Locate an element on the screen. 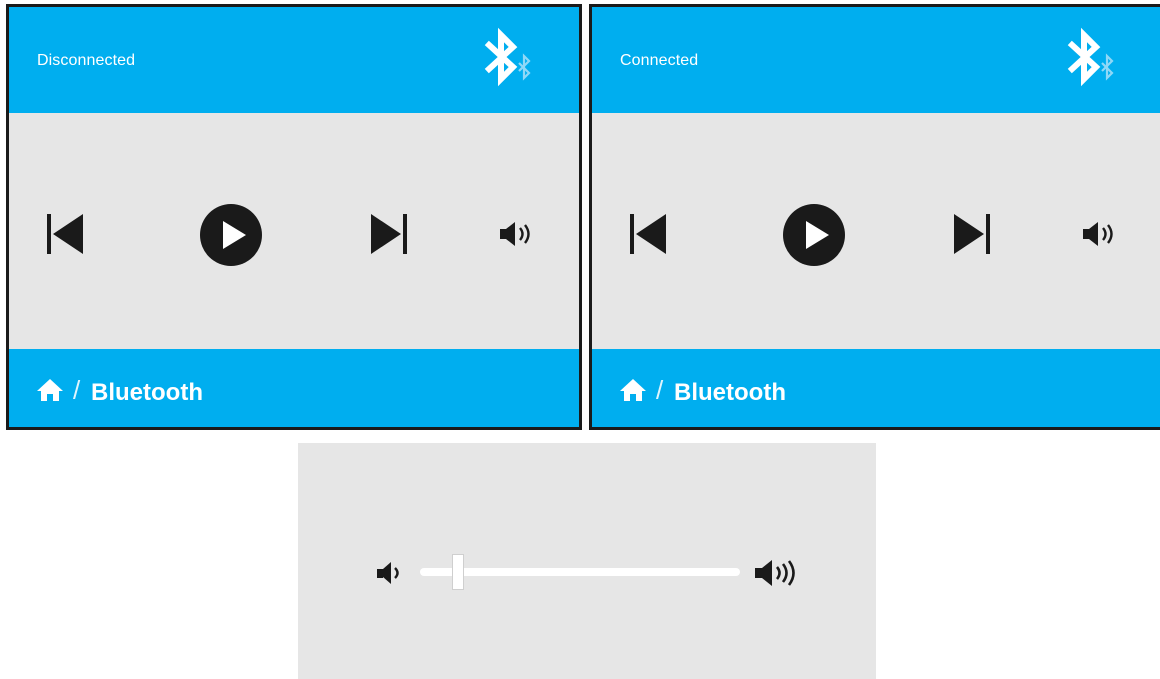 The height and width of the screenshot is (679, 1160). status-bar: Connected is located at coordinates (876, 60).